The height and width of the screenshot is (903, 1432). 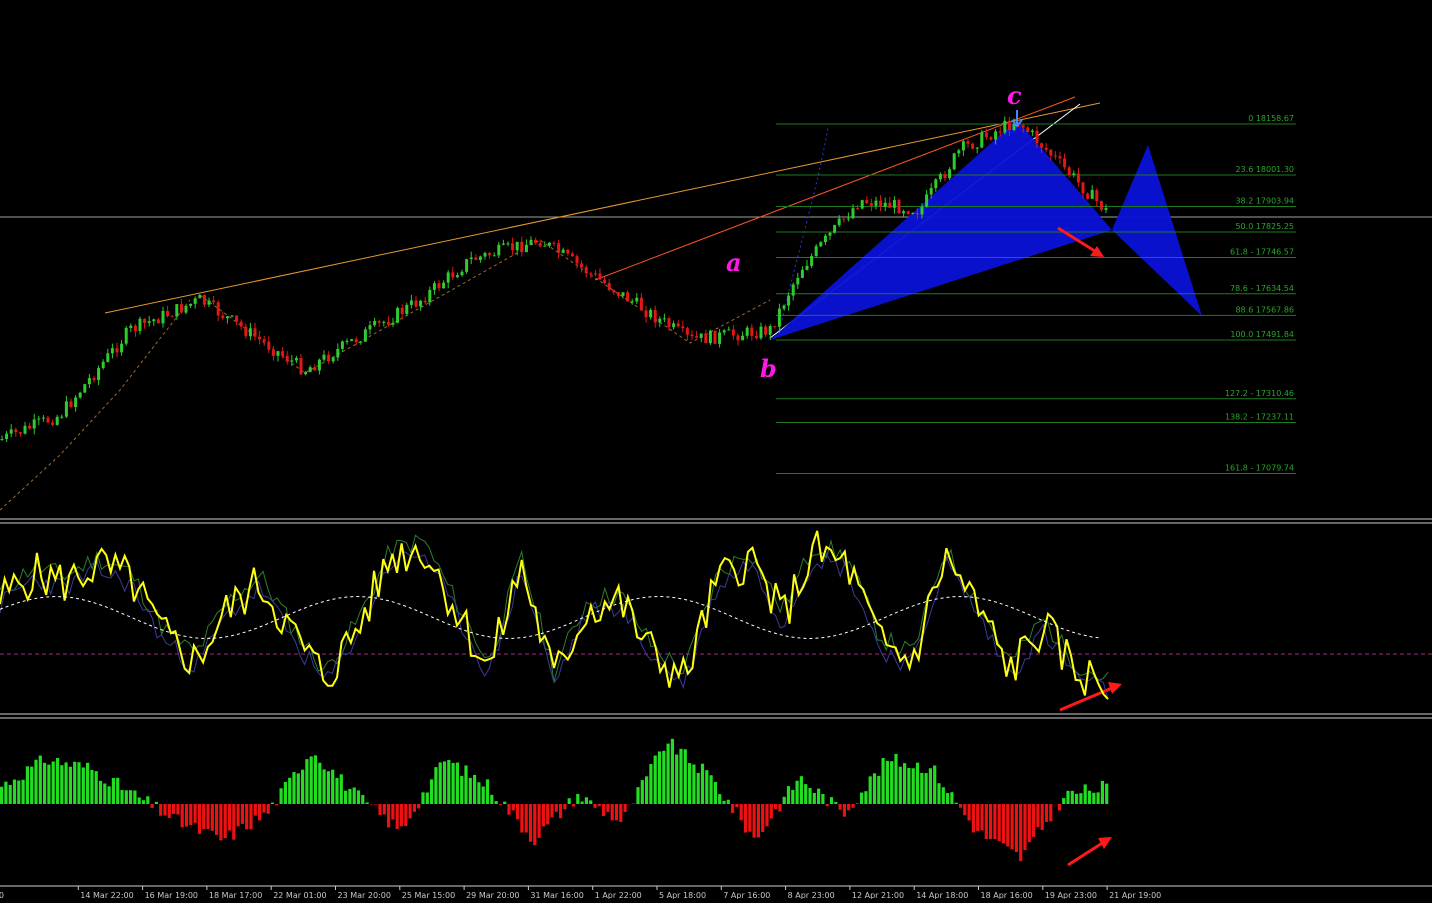 What do you see at coordinates (428, 895) in the screenshot?
I see `time-label: 25 Mar 15:00` at bounding box center [428, 895].